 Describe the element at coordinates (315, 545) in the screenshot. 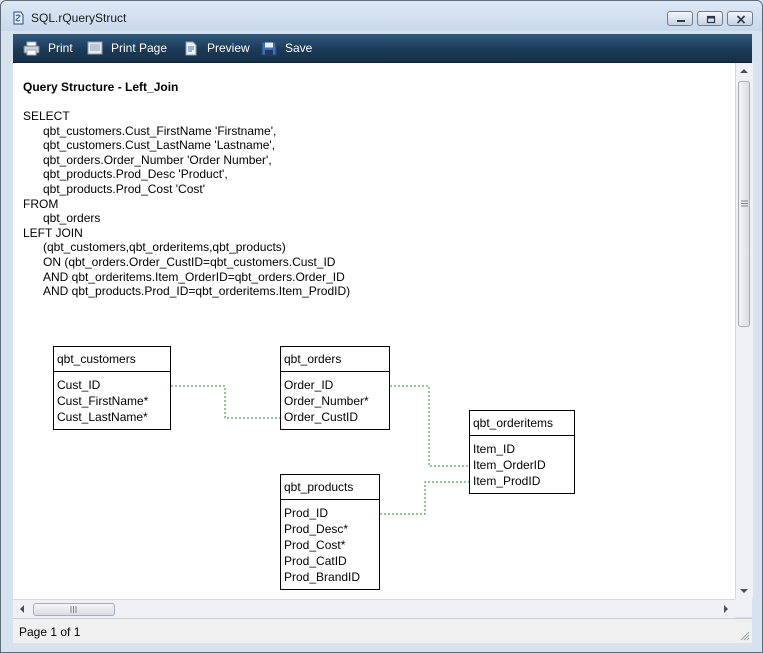

I see `table-field: Prod_Cost*` at that location.